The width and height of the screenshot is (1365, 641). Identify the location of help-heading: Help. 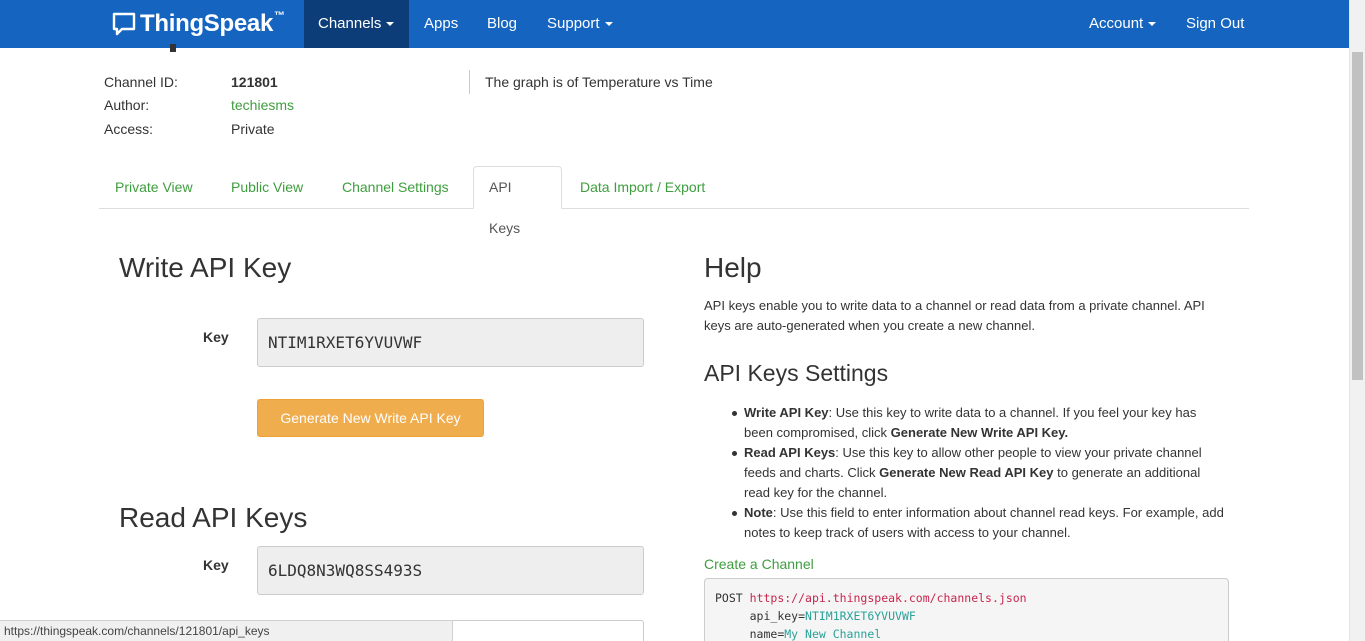
(733, 267).